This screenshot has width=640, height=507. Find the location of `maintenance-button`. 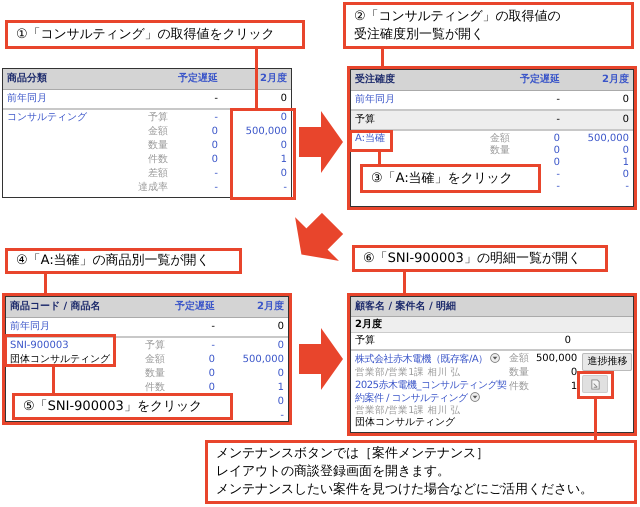

maintenance-button is located at coordinates (595, 384).